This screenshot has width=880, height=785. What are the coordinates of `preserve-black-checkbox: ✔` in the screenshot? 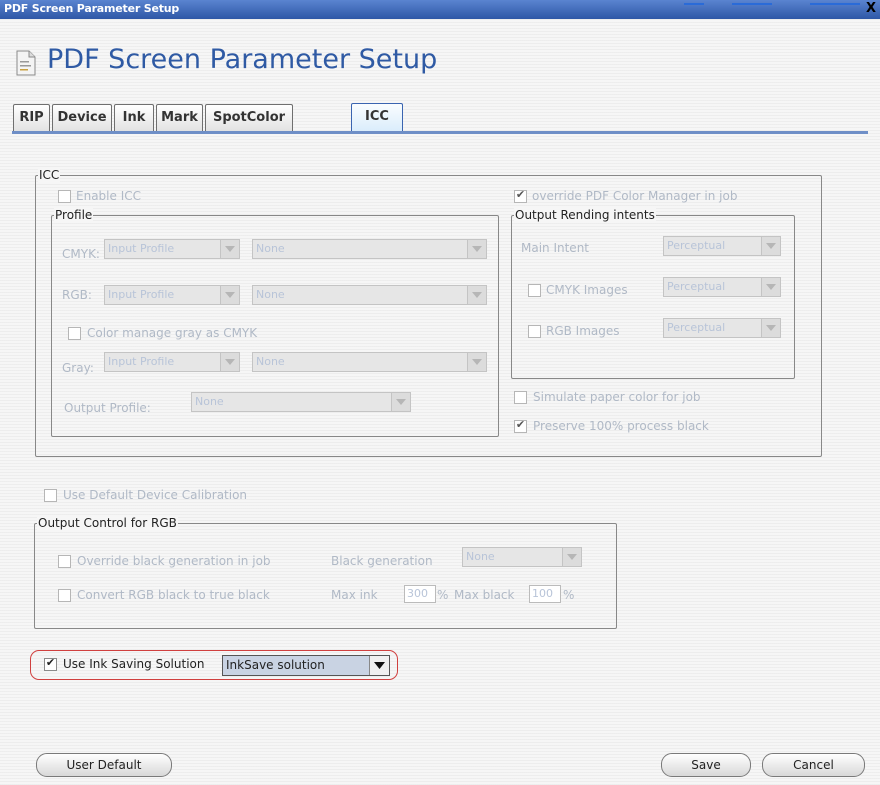 It's located at (520, 425).